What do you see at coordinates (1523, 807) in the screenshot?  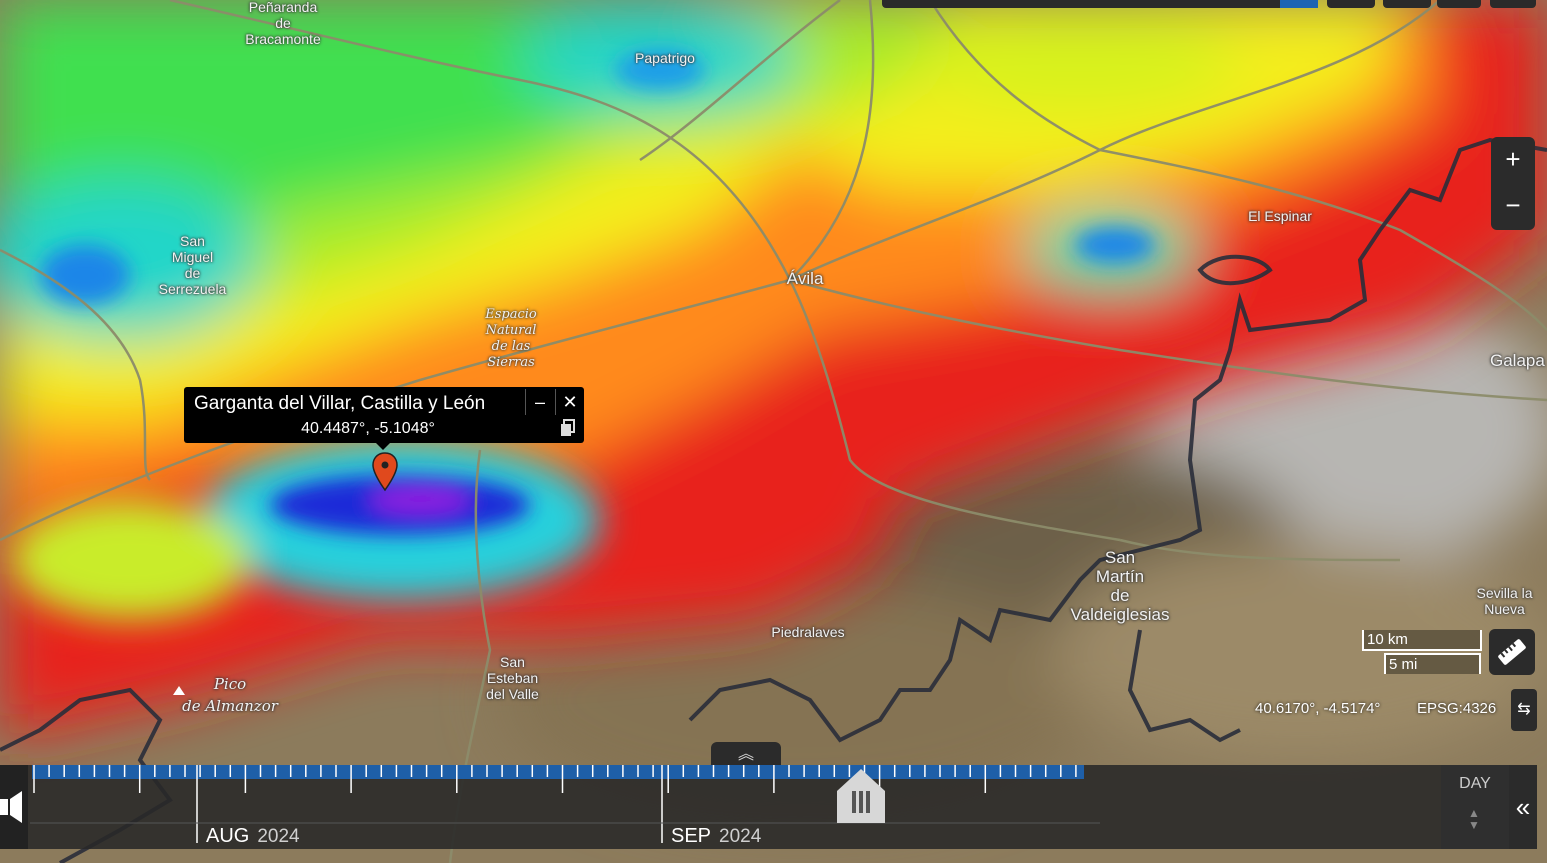 I see `double-chevron-left-icon: «` at bounding box center [1523, 807].